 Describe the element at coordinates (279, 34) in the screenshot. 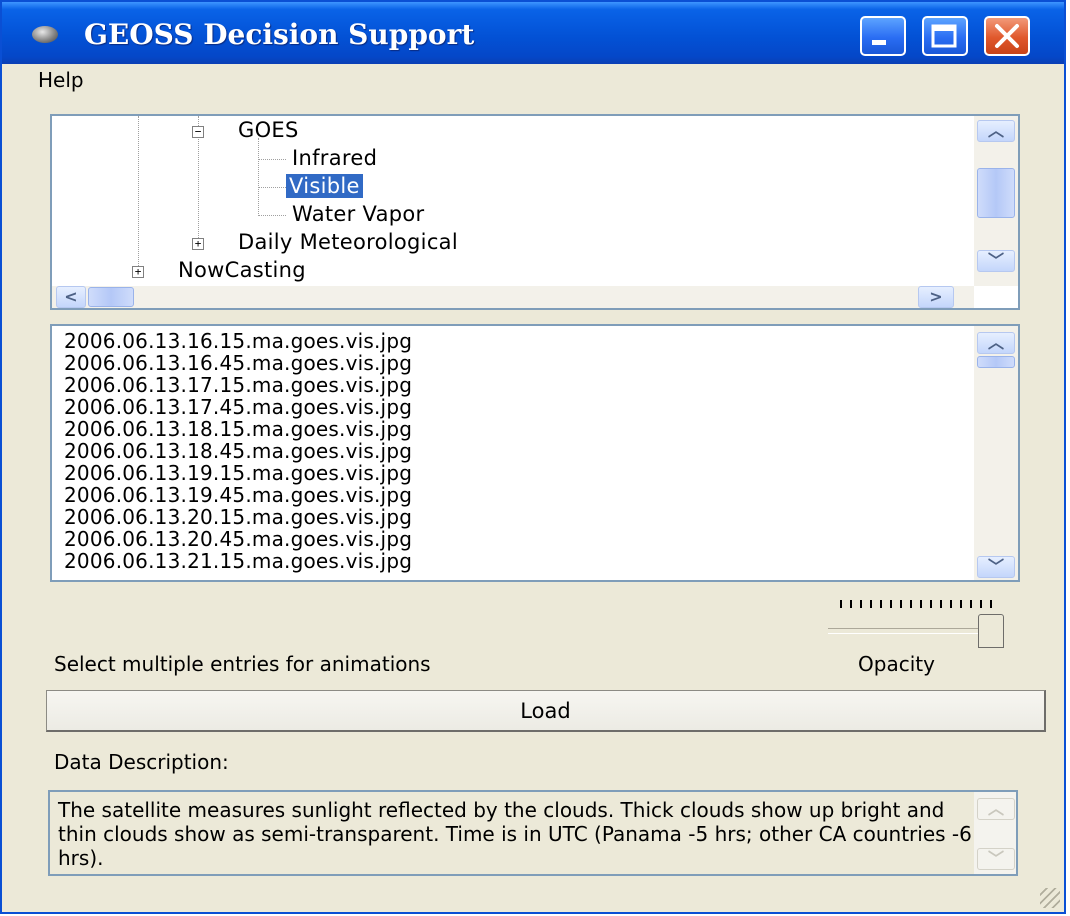

I see `window-title: GEOSS Decision Support` at that location.